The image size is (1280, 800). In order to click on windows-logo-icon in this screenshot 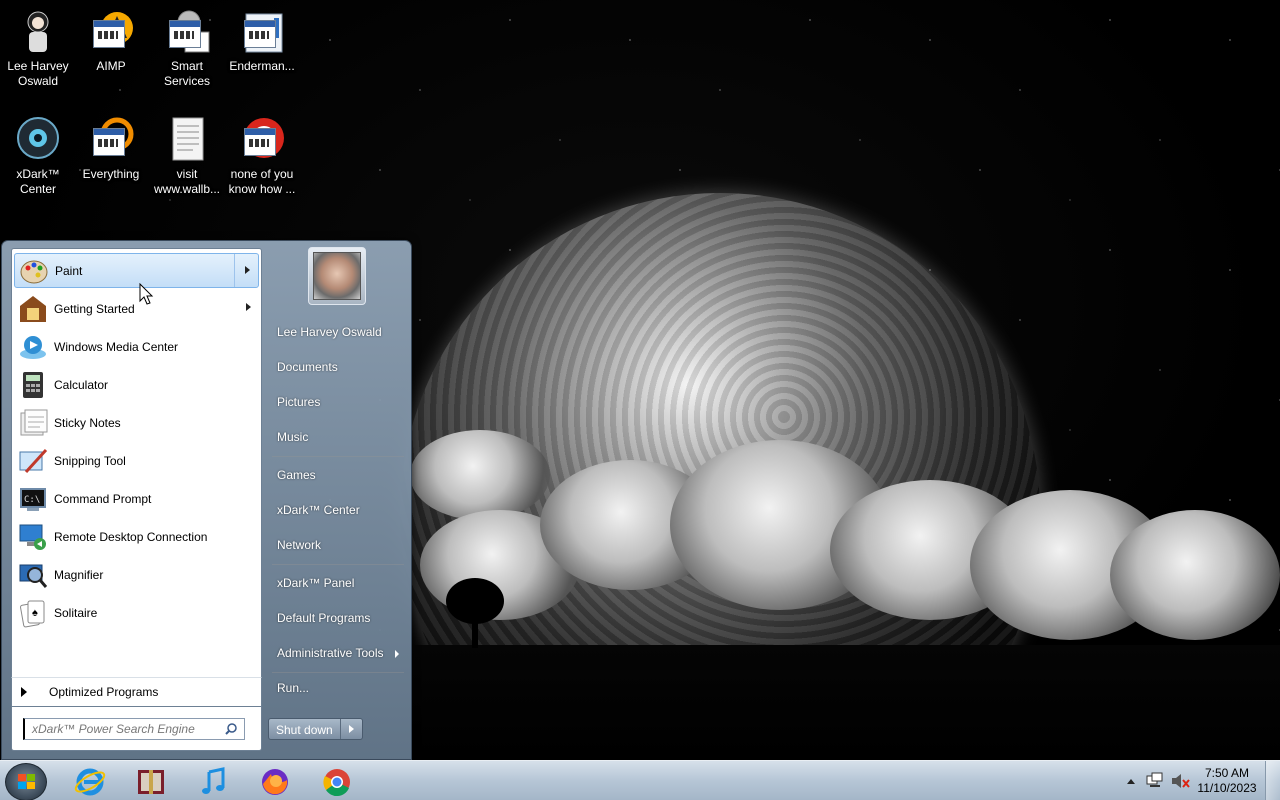, I will do `click(26, 781)`.